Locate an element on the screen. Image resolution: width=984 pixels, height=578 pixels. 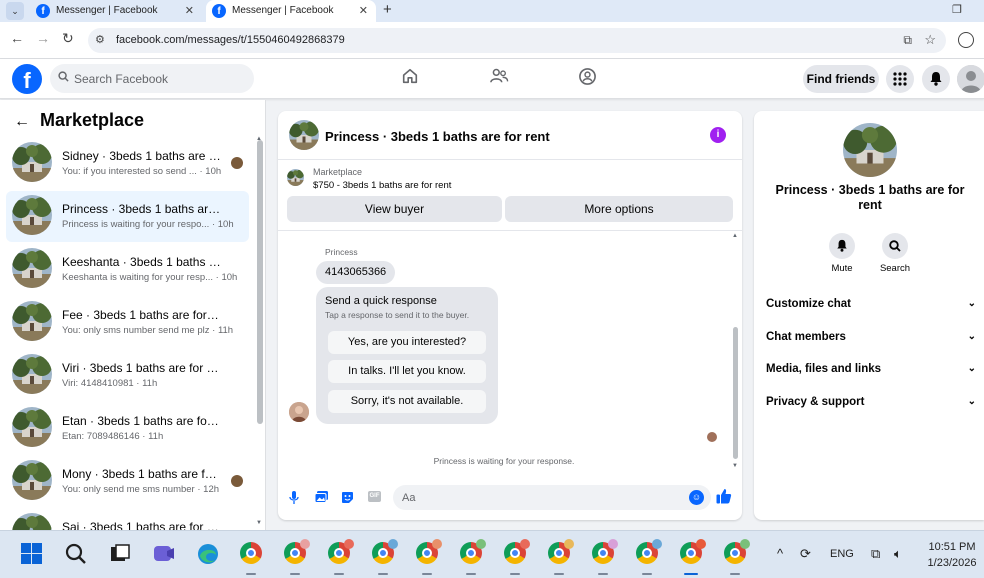
photo-gallery-icon is located at coordinates (321, 498).